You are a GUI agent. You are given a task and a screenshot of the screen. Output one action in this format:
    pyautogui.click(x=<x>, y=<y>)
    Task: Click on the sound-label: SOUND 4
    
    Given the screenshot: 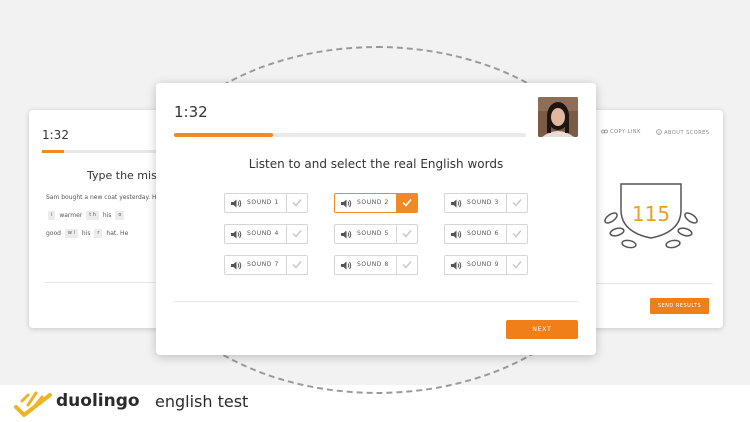 What is the action you would take?
    pyautogui.click(x=263, y=233)
    